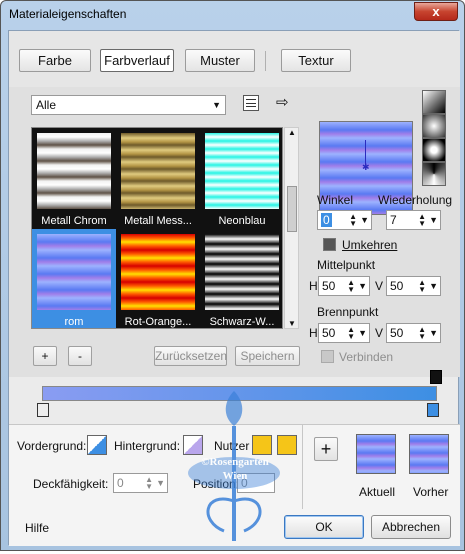 The width and height of the screenshot is (465, 554). What do you see at coordinates (74, 221) in the screenshot?
I see `gradient-name: Metall Chrom` at bounding box center [74, 221].